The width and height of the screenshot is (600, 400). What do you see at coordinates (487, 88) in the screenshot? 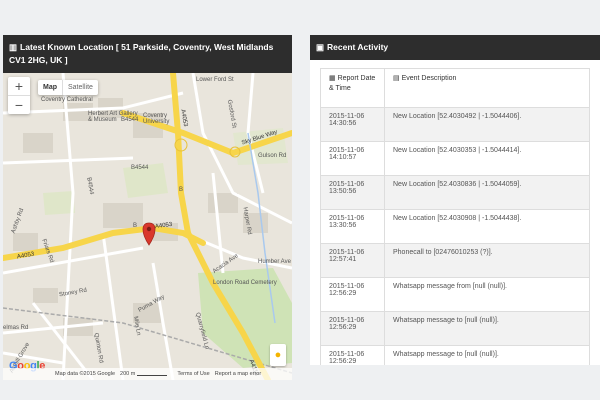
I see `column-header-event: ▤ Event Description` at bounding box center [487, 88].